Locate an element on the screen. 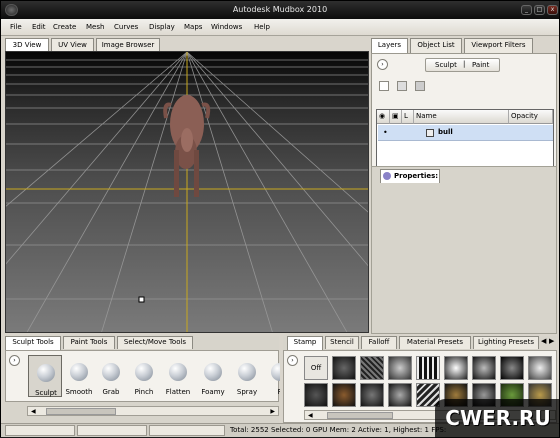  tab-stencil: Stencil is located at coordinates (342, 342).